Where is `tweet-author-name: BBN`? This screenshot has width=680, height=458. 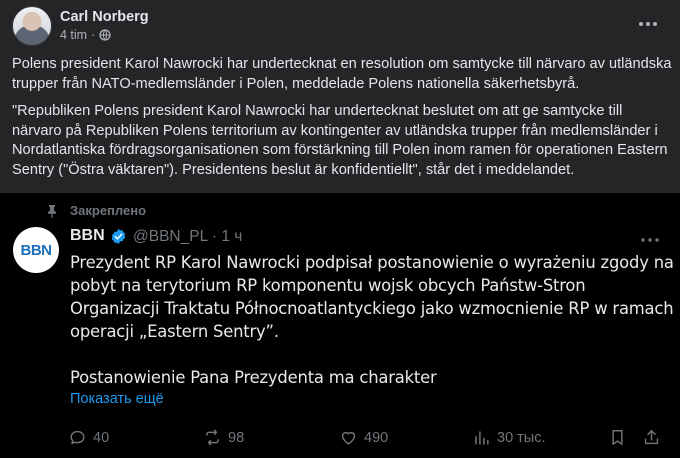 tweet-author-name: BBN is located at coordinates (87, 235).